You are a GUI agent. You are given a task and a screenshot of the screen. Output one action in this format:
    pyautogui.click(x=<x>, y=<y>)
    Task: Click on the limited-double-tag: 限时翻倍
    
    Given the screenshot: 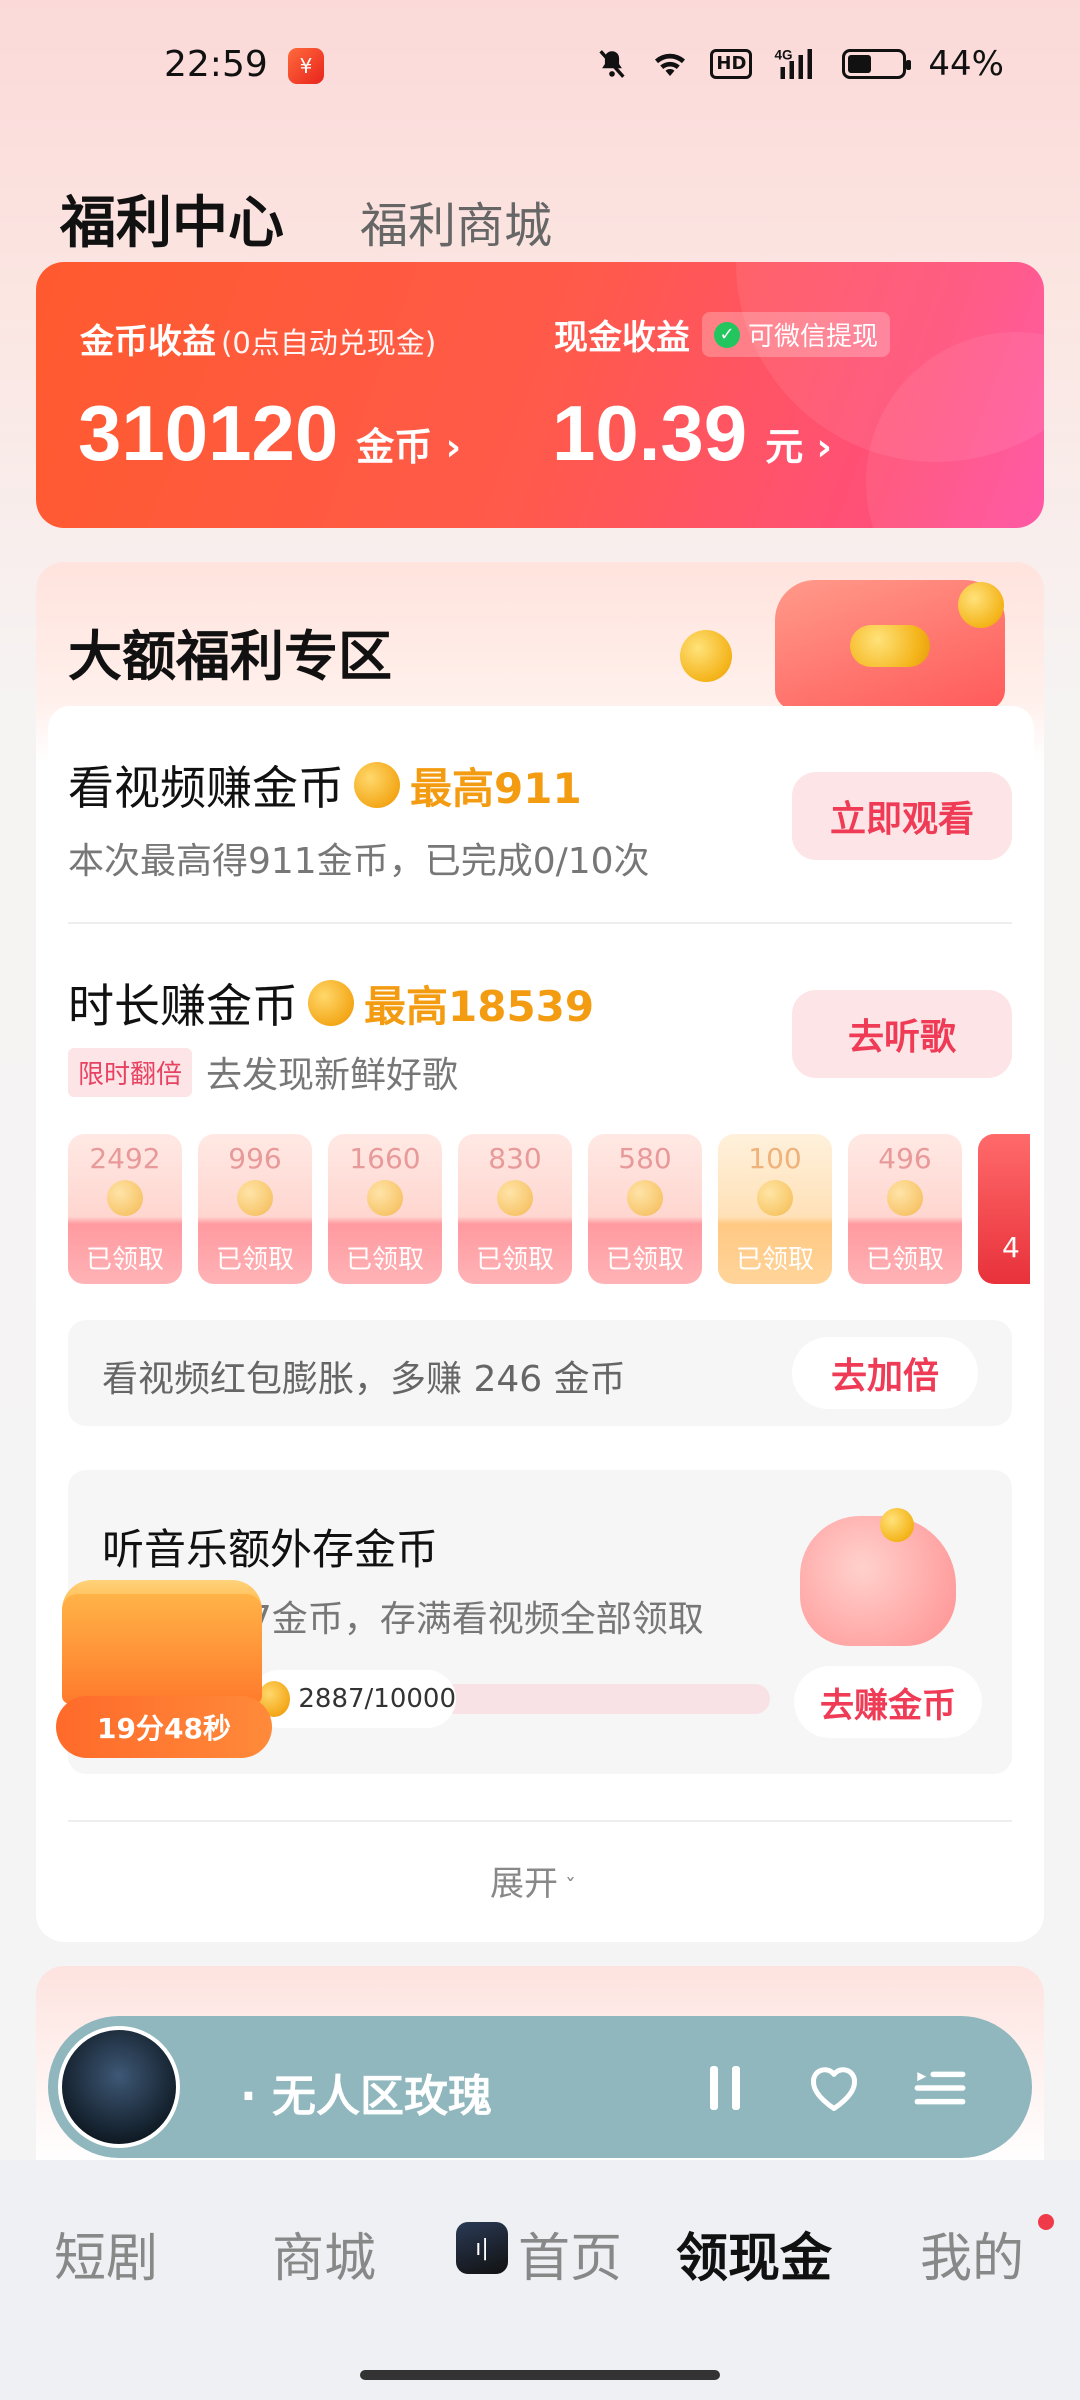 What is the action you would take?
    pyautogui.click(x=130, y=1072)
    